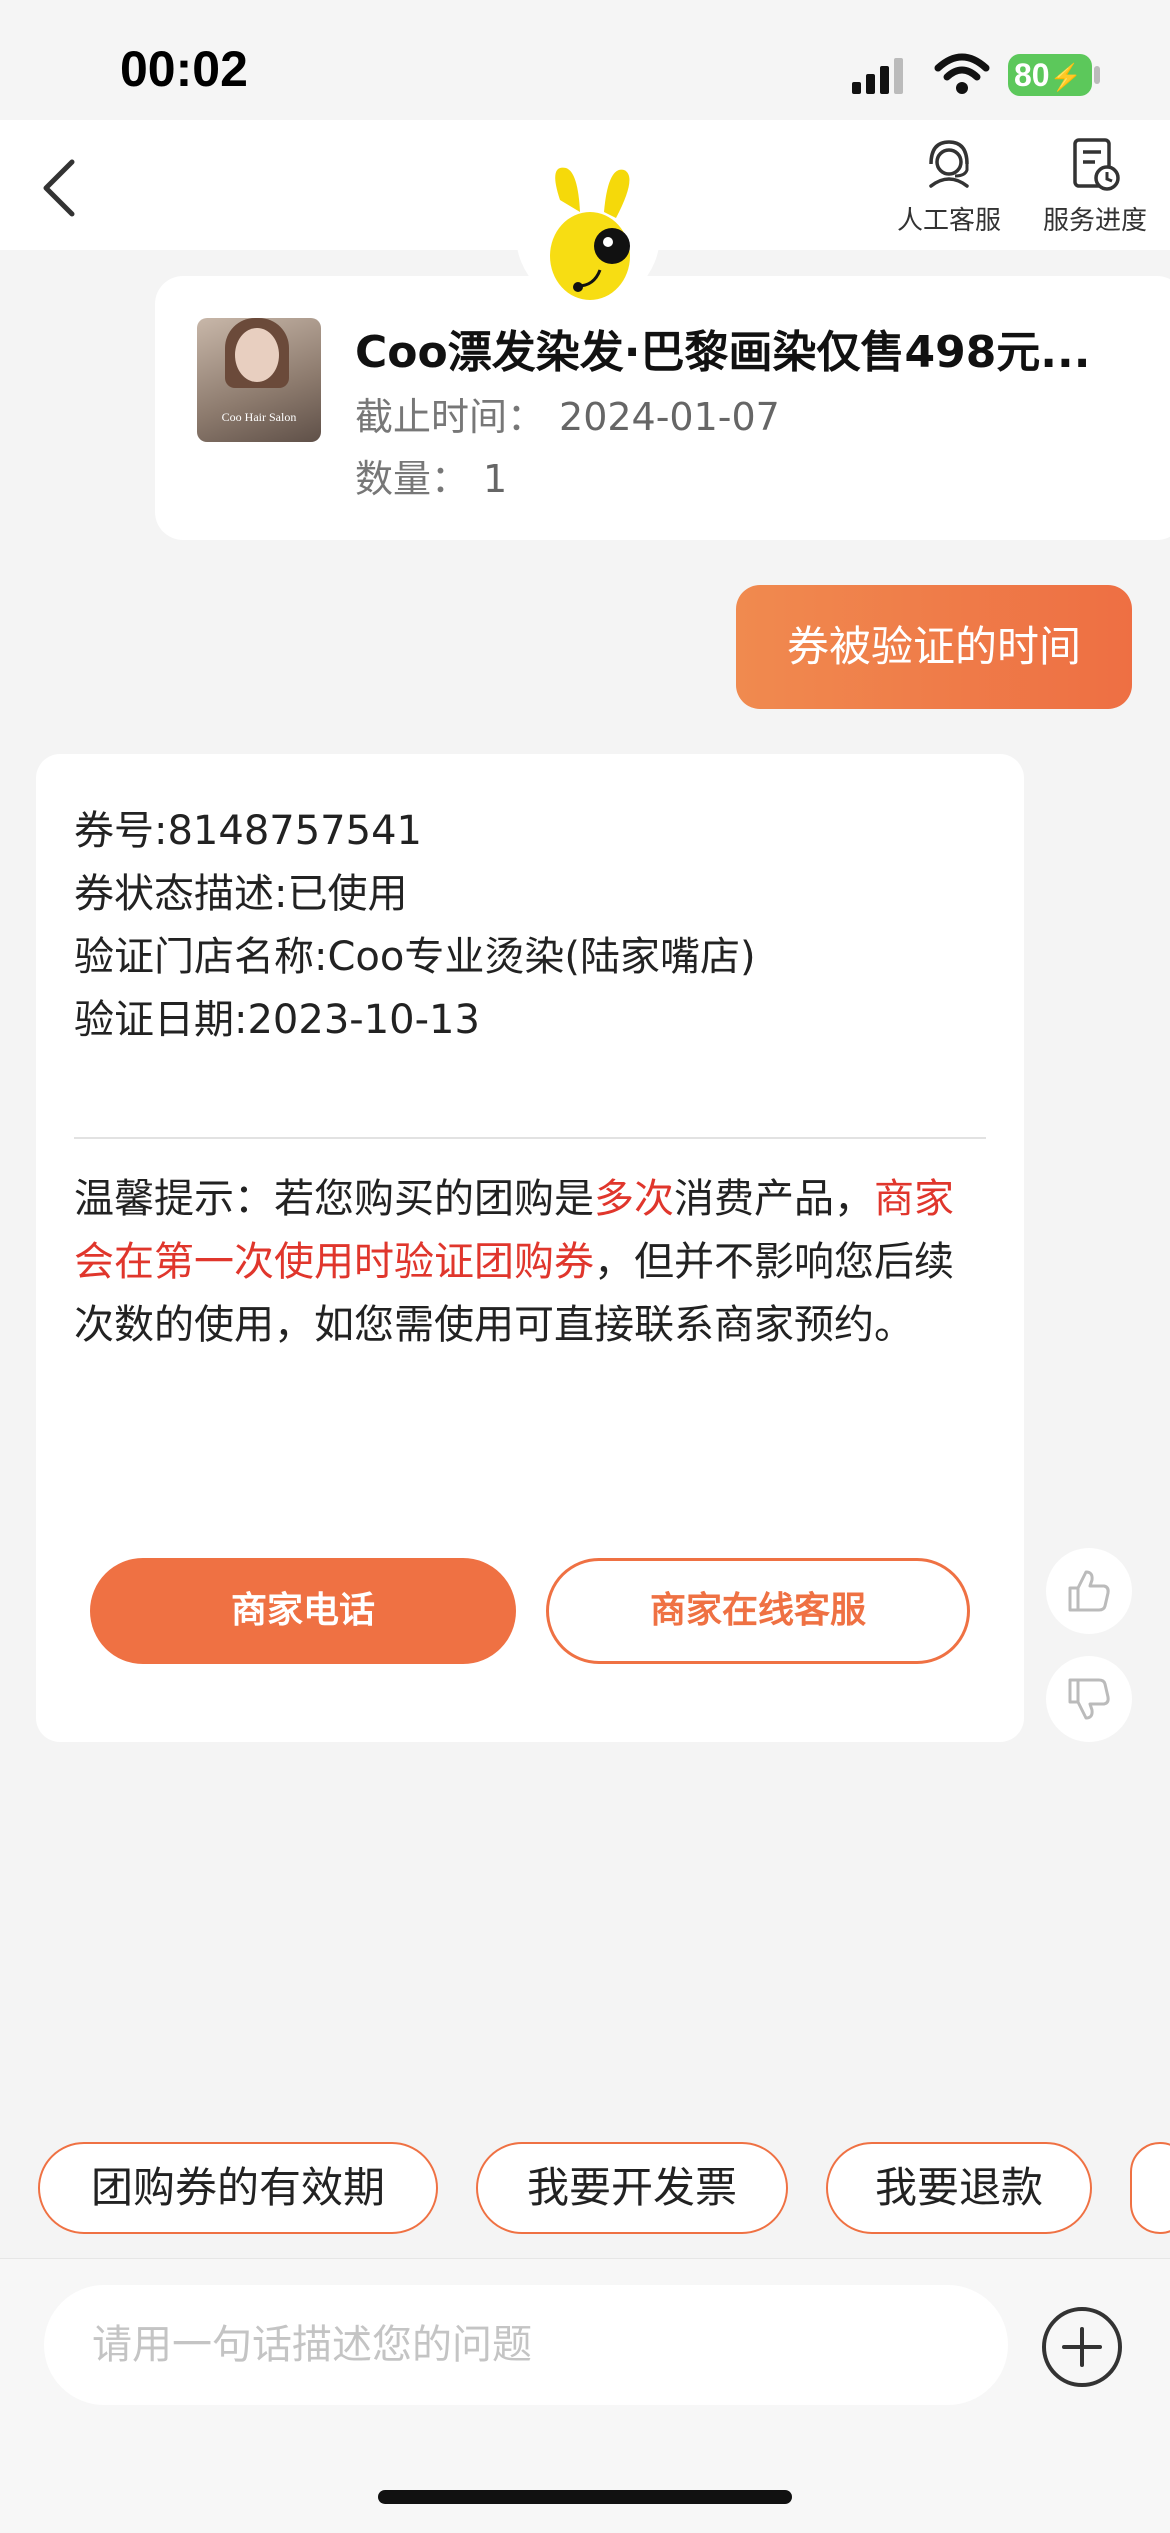 The image size is (1170, 2533). What do you see at coordinates (450, 417) in the screenshot?
I see `deadline-label: 截止时间：` at bounding box center [450, 417].